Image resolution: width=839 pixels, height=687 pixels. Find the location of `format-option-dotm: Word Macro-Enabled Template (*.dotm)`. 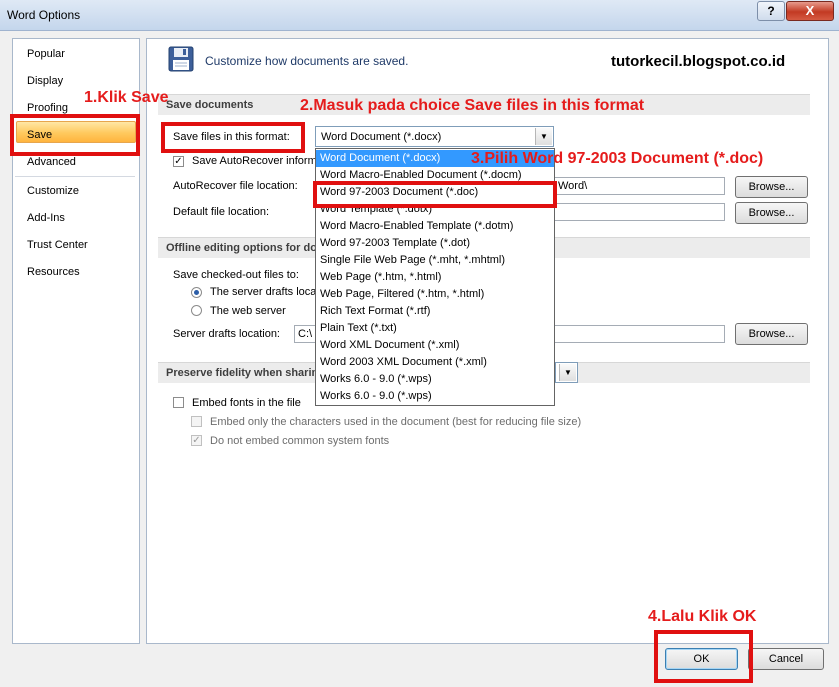

format-option-dotm: Word Macro-Enabled Template (*.dotm) is located at coordinates (435, 226).